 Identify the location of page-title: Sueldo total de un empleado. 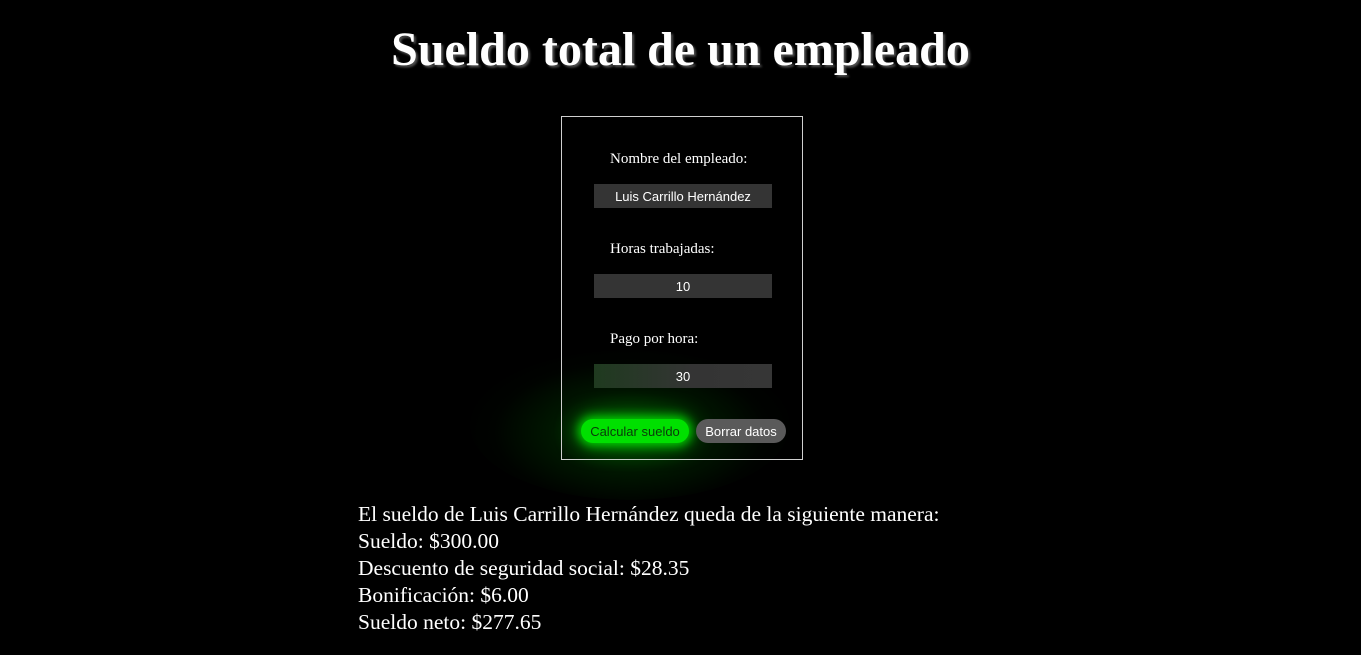
(680, 49).